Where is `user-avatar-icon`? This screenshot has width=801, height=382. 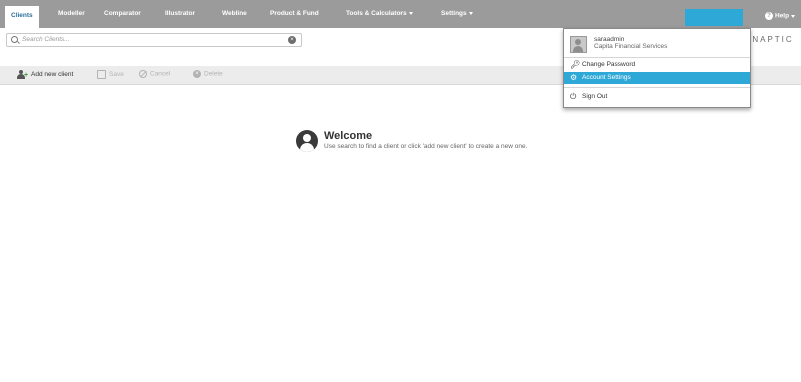
user-avatar-icon is located at coordinates (307, 141).